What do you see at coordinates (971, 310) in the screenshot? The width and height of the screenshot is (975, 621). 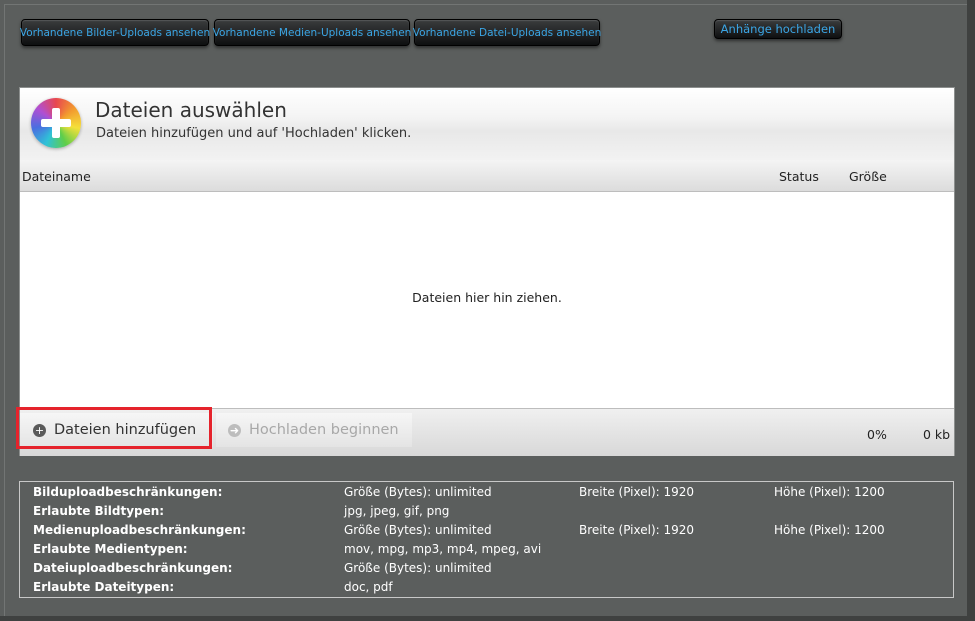 I see `window-edge-right` at bounding box center [971, 310].